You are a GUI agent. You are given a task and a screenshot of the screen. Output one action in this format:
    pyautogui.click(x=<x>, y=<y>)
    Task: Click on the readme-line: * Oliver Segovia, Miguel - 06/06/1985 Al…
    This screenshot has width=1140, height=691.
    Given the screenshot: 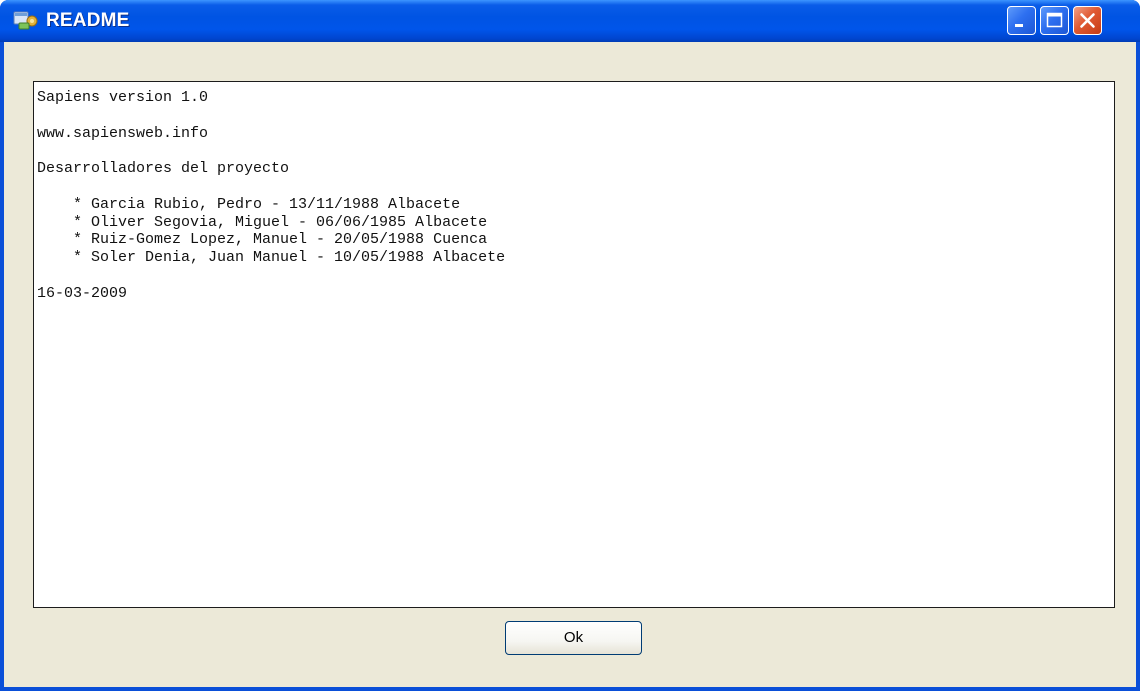 What is the action you would take?
    pyautogui.click(x=262, y=222)
    